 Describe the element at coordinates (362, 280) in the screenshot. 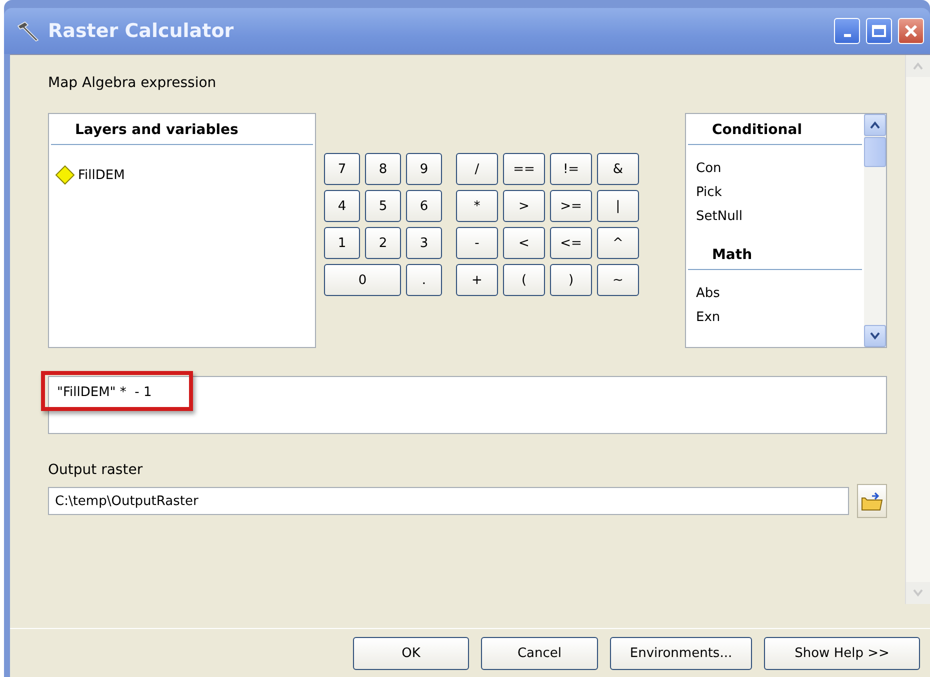

I see `keypad-key: 0` at that location.